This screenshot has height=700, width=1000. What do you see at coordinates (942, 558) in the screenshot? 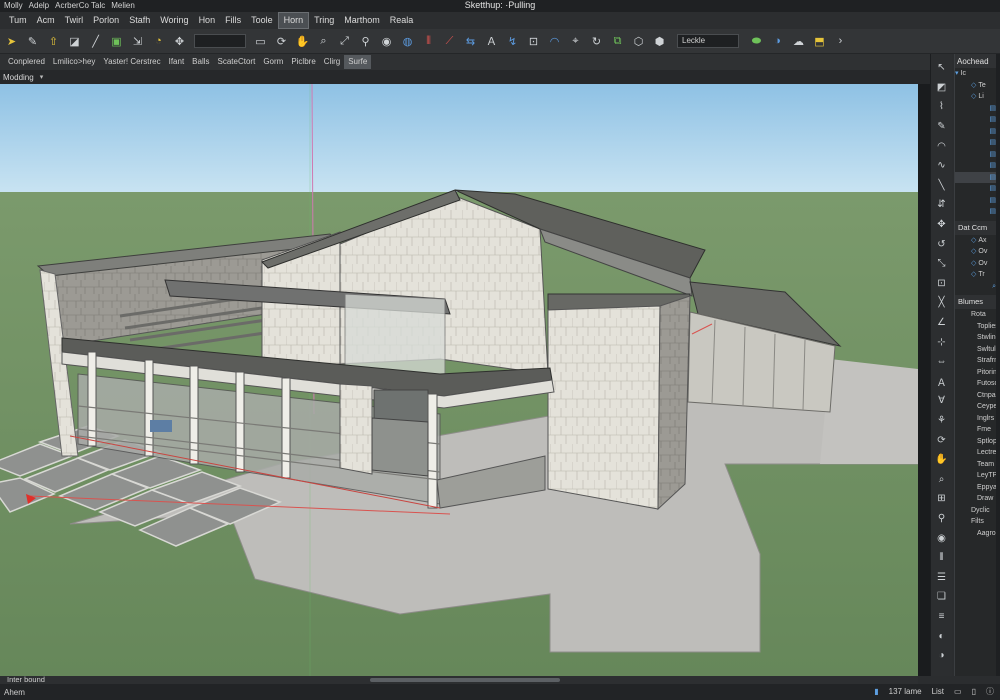
I see `section-icon: ⫴` at bounding box center [942, 558].